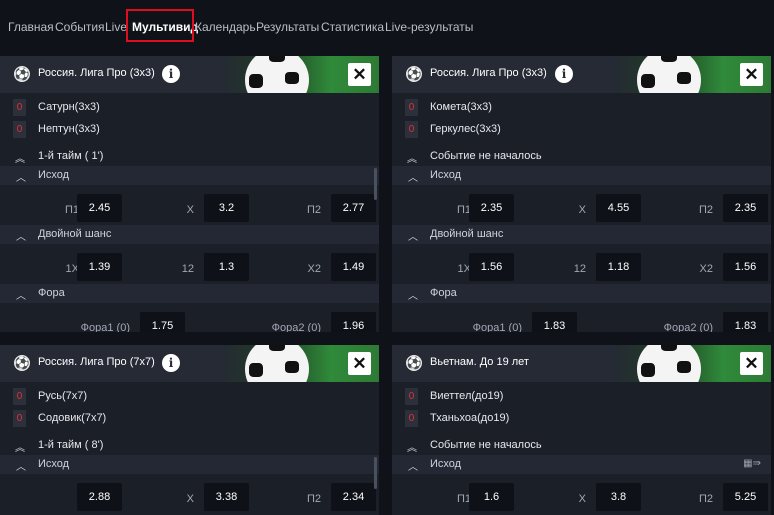 This screenshot has width=774, height=515. I want to click on soccer-ball-image, so click(277, 363).